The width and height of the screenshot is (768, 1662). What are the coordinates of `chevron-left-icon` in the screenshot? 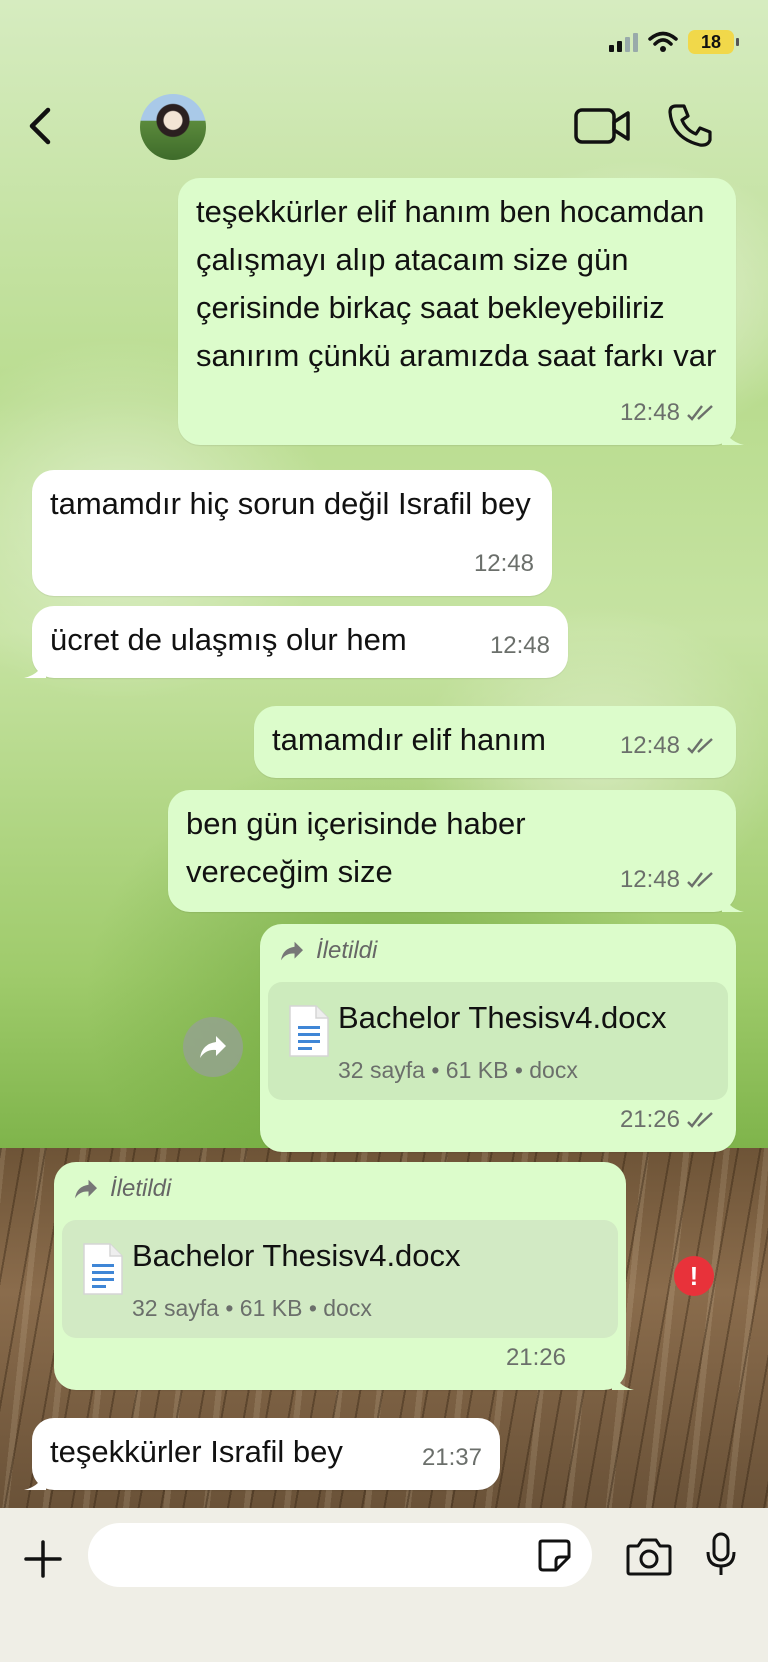 It's located at (40, 126).